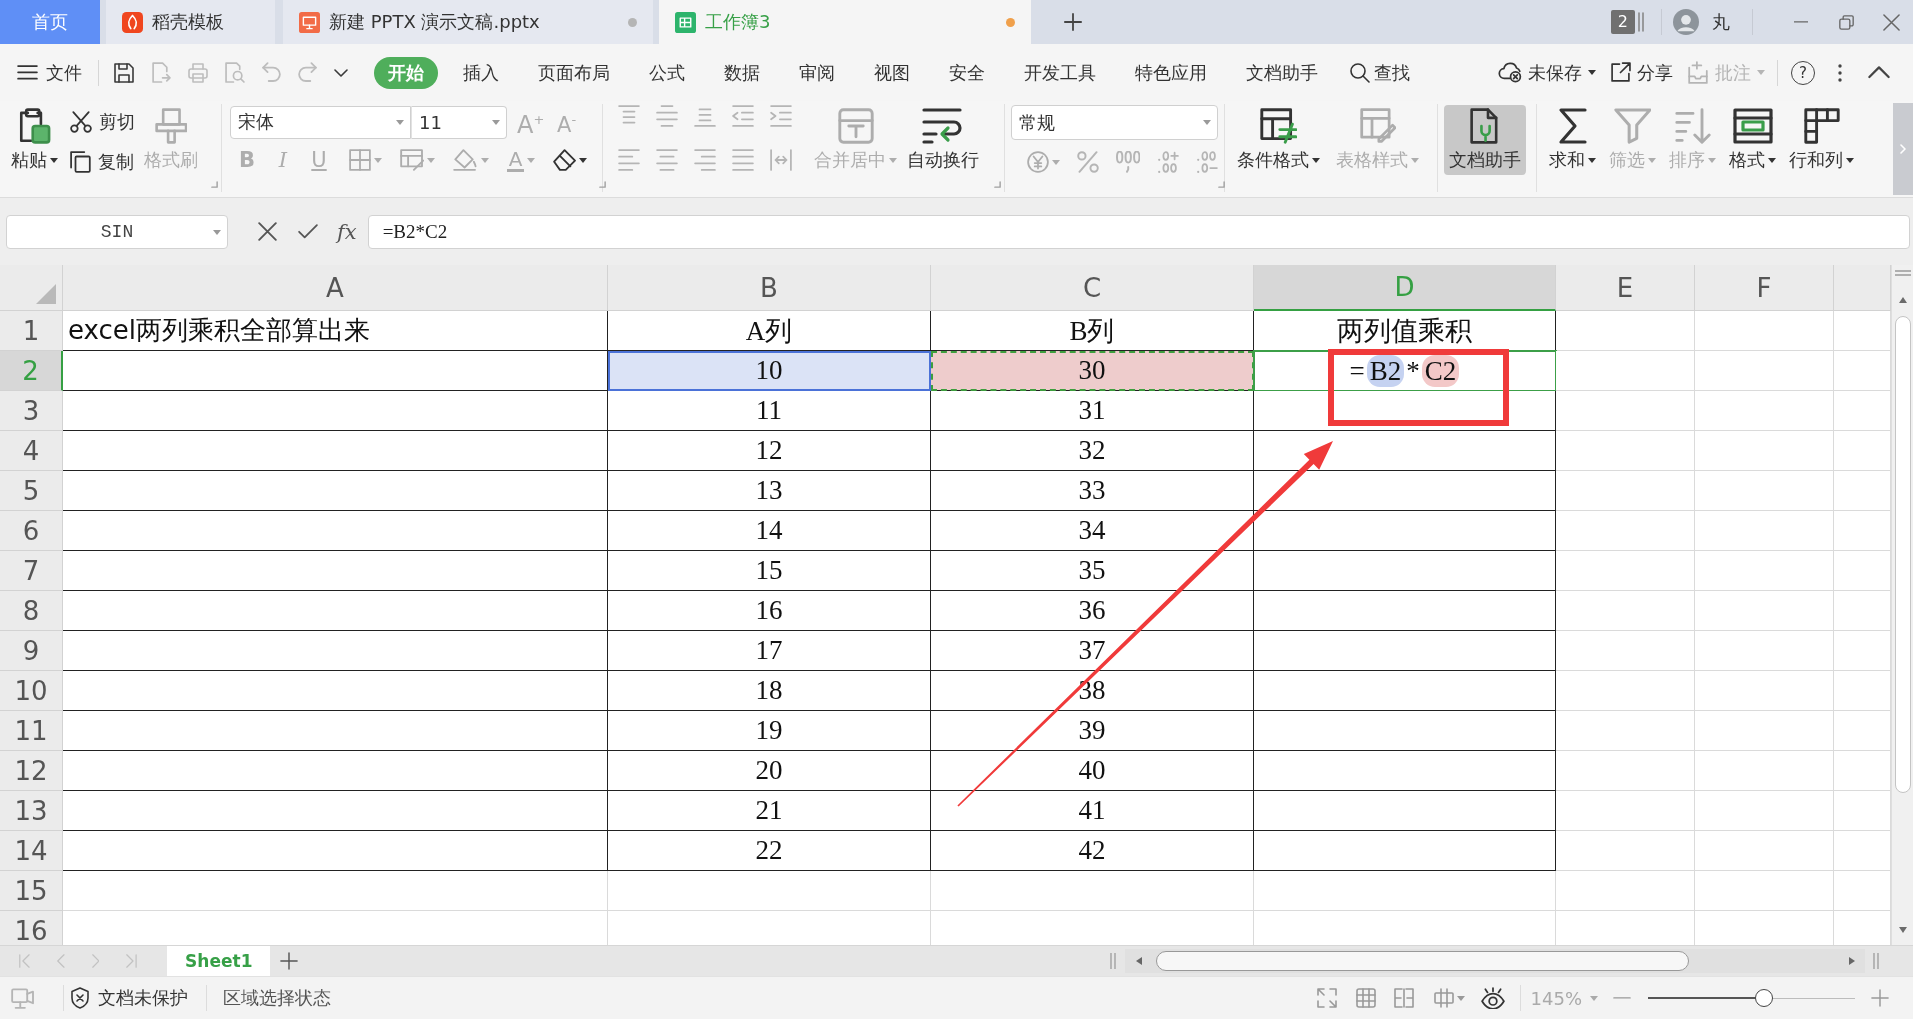 The height and width of the screenshot is (1019, 1913). I want to click on menu-tab: 视图, so click(892, 72).